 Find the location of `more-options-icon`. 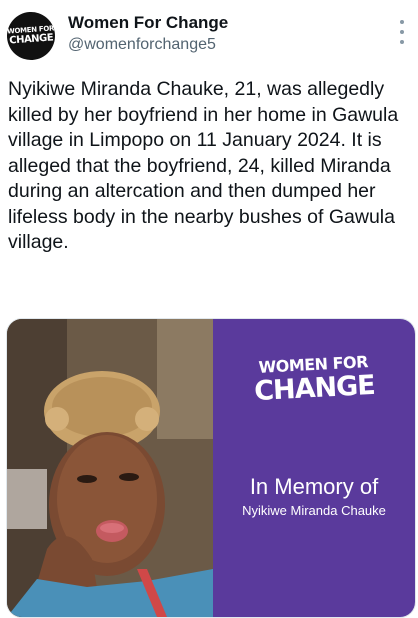

more-options-icon is located at coordinates (402, 32).